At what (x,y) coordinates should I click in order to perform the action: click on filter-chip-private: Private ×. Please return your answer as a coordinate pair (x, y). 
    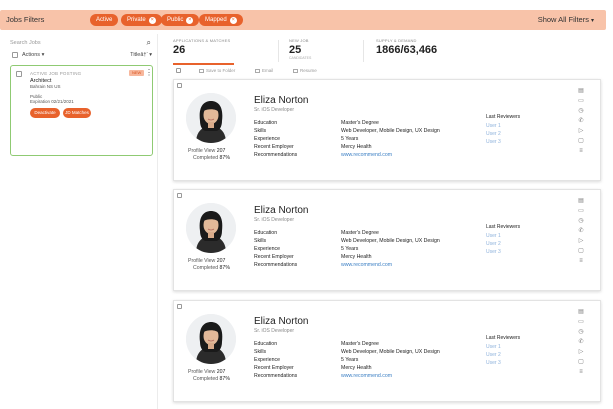
    Looking at the image, I should click on (141, 20).